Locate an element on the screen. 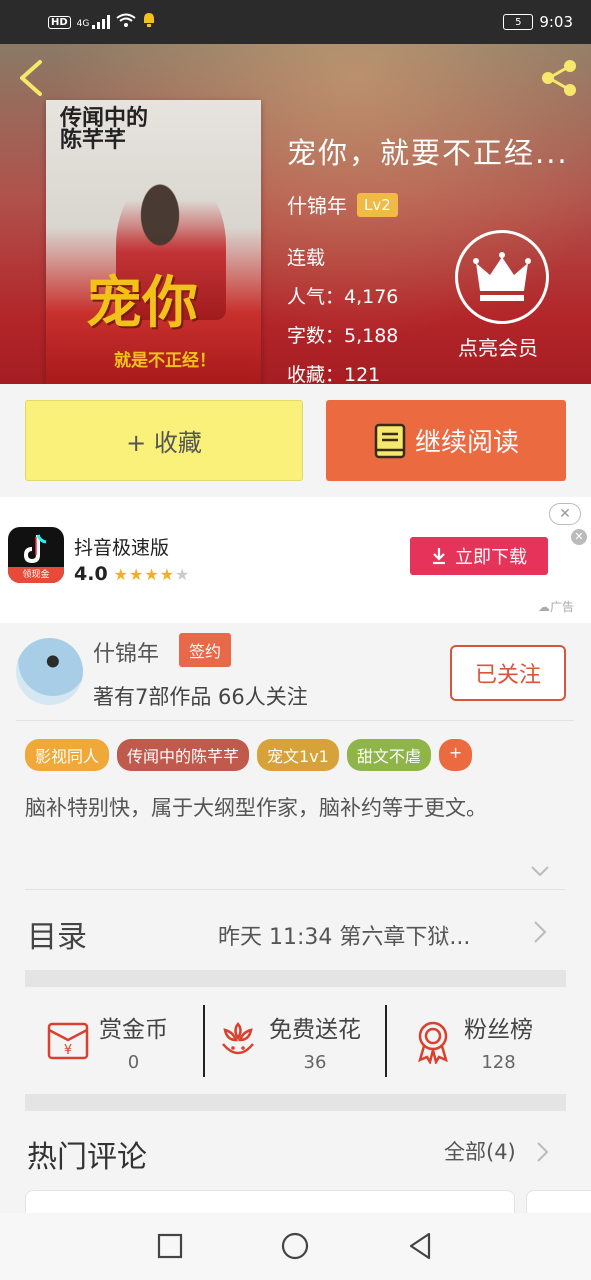 This screenshot has height=1280, width=591. battery-level: 5 is located at coordinates (518, 22).